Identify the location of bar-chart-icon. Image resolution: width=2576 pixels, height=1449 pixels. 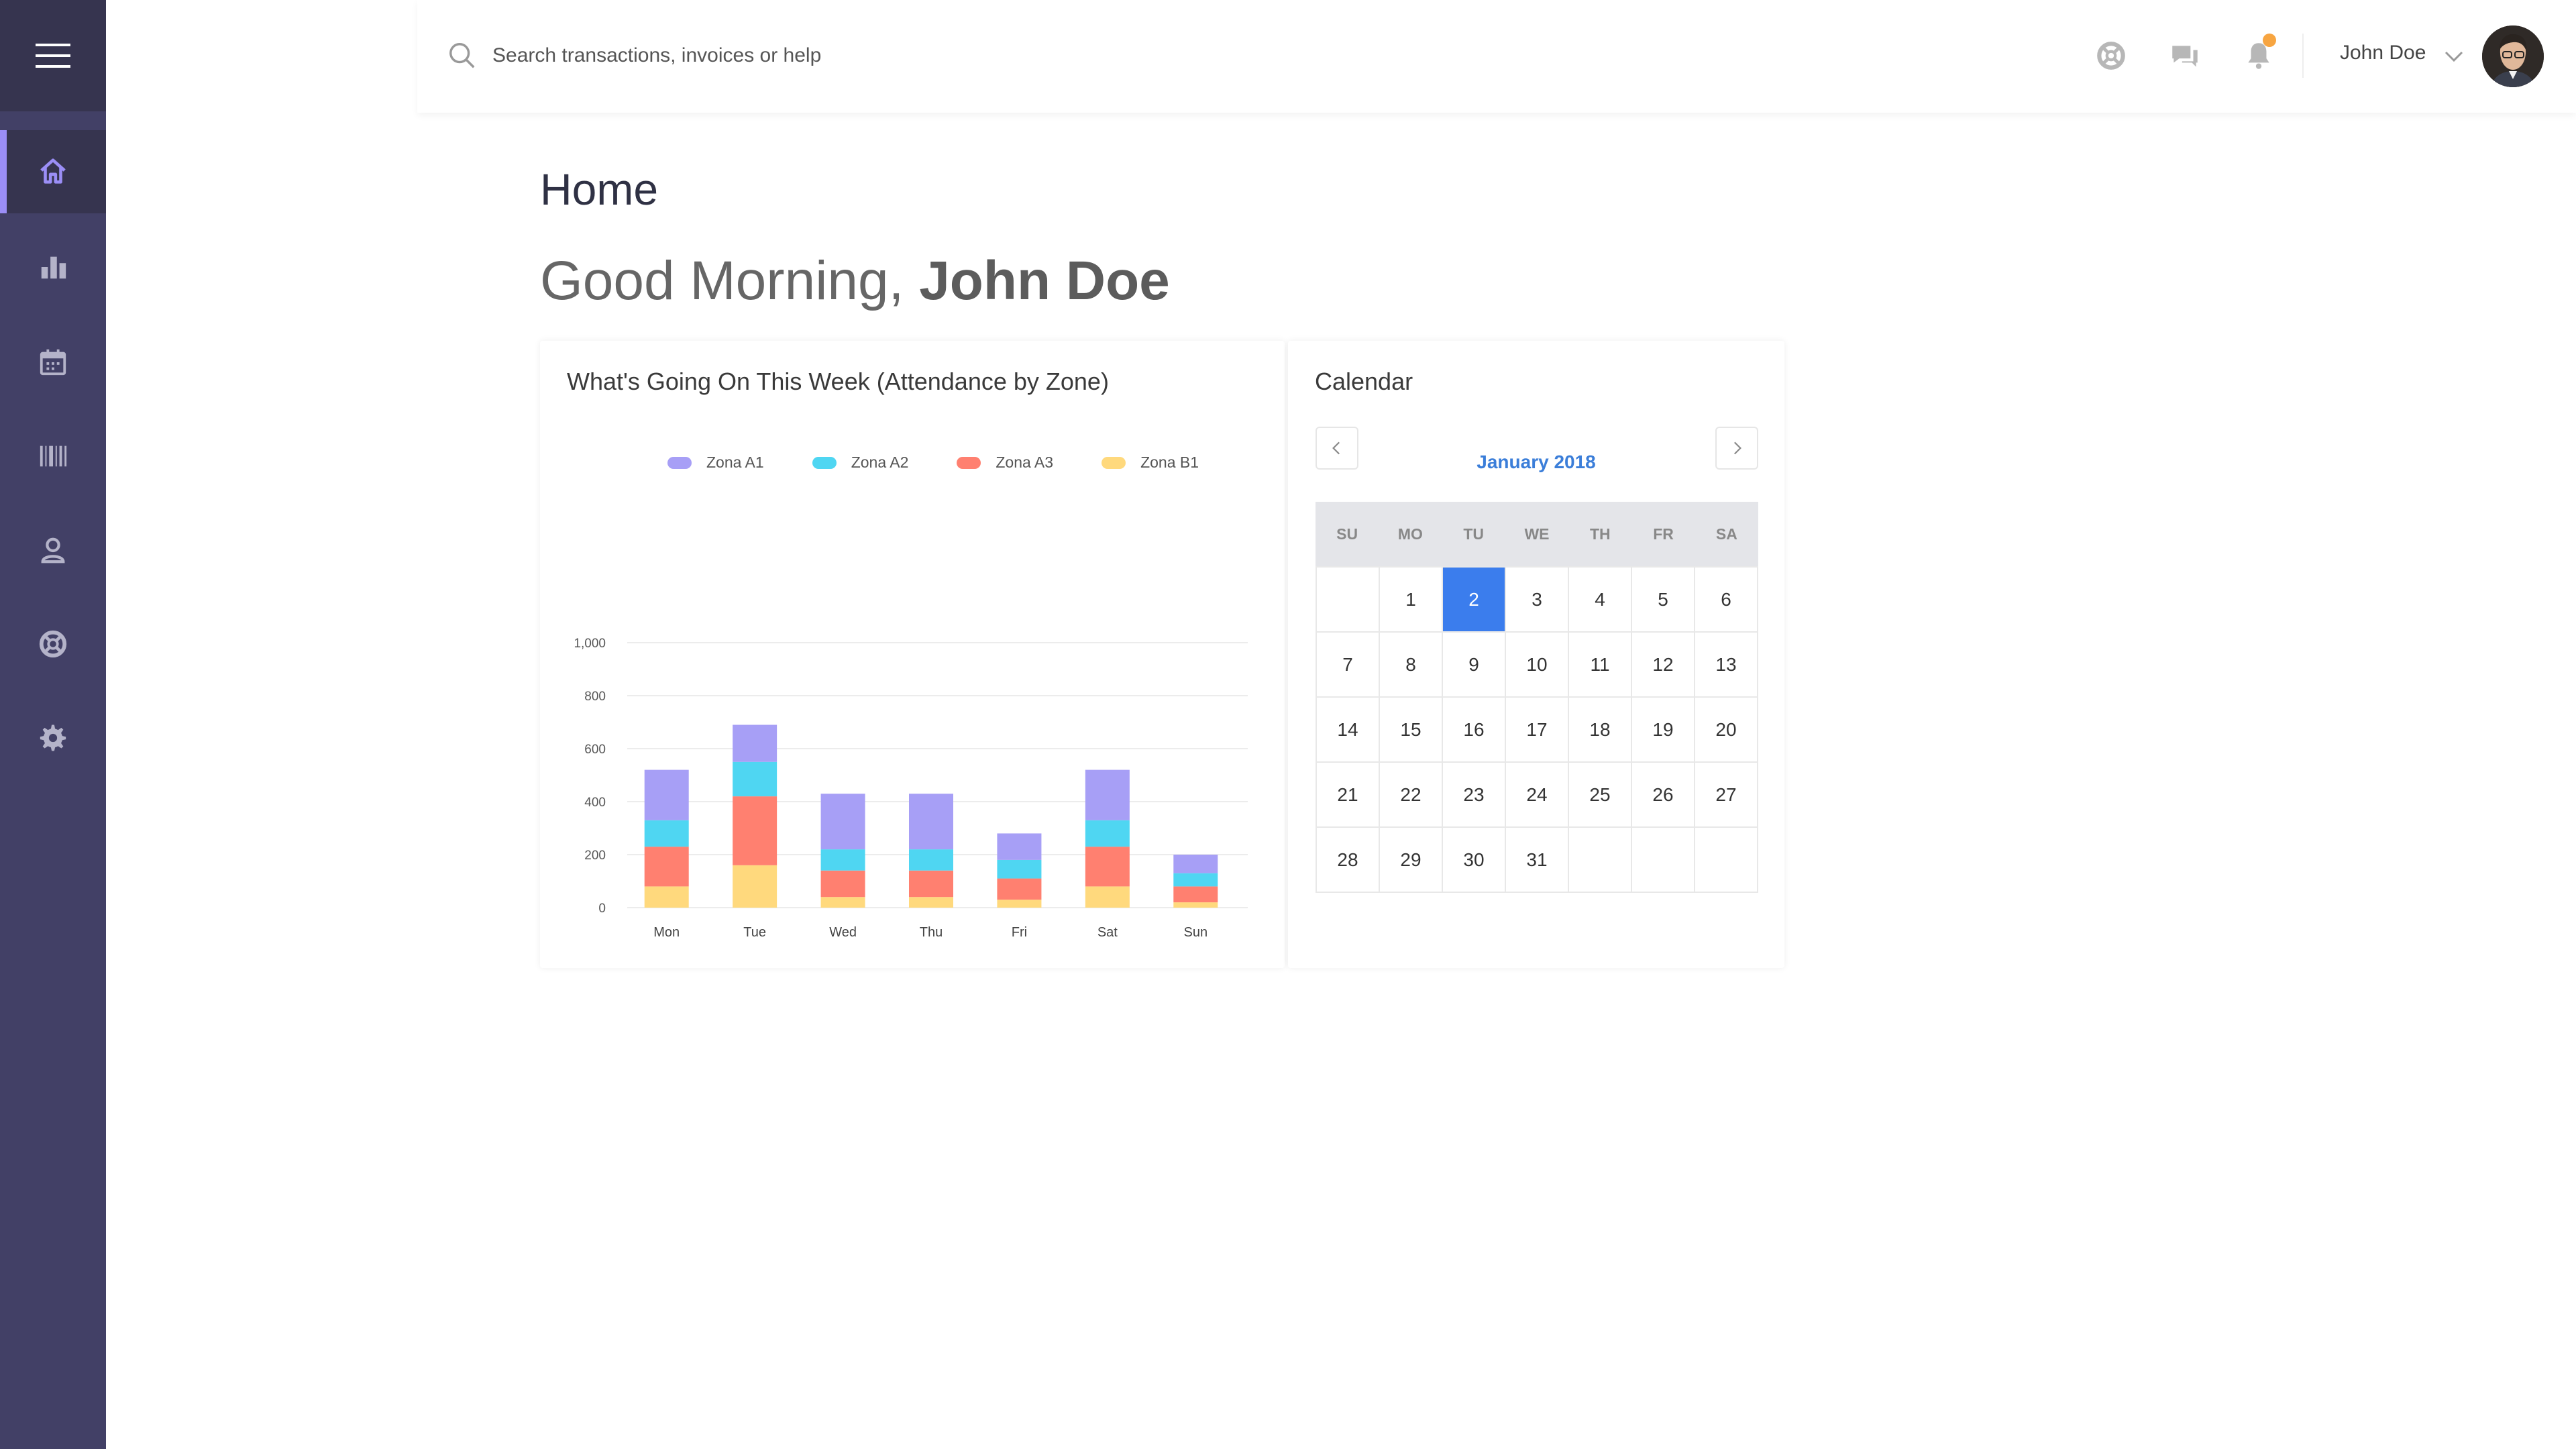
(53, 267).